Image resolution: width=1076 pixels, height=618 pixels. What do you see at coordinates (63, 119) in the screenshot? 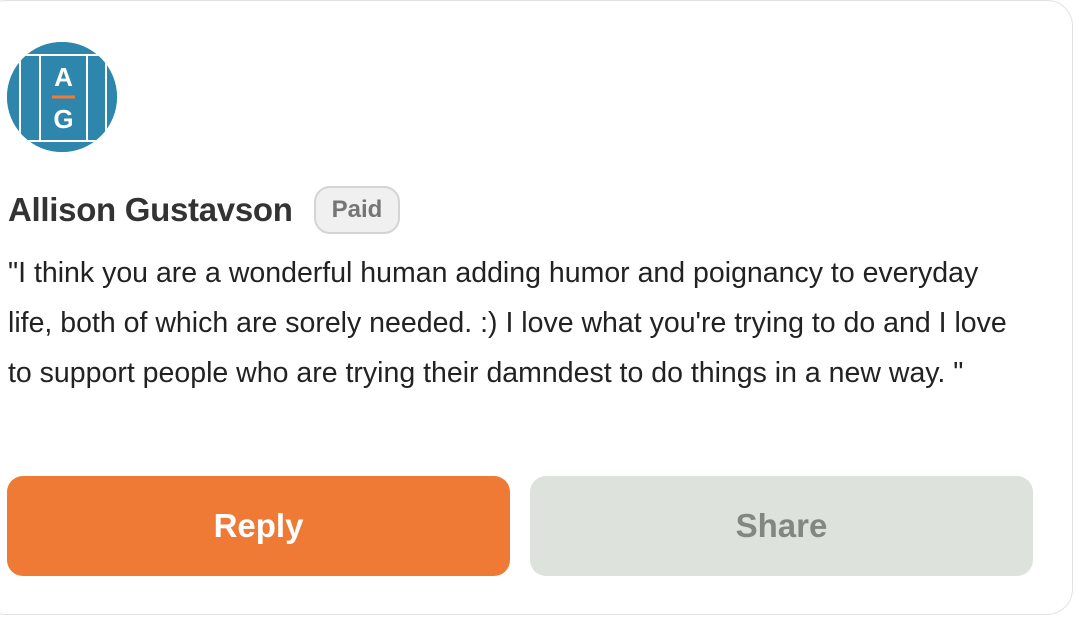
I see `avatar-initial-g: G` at bounding box center [63, 119].